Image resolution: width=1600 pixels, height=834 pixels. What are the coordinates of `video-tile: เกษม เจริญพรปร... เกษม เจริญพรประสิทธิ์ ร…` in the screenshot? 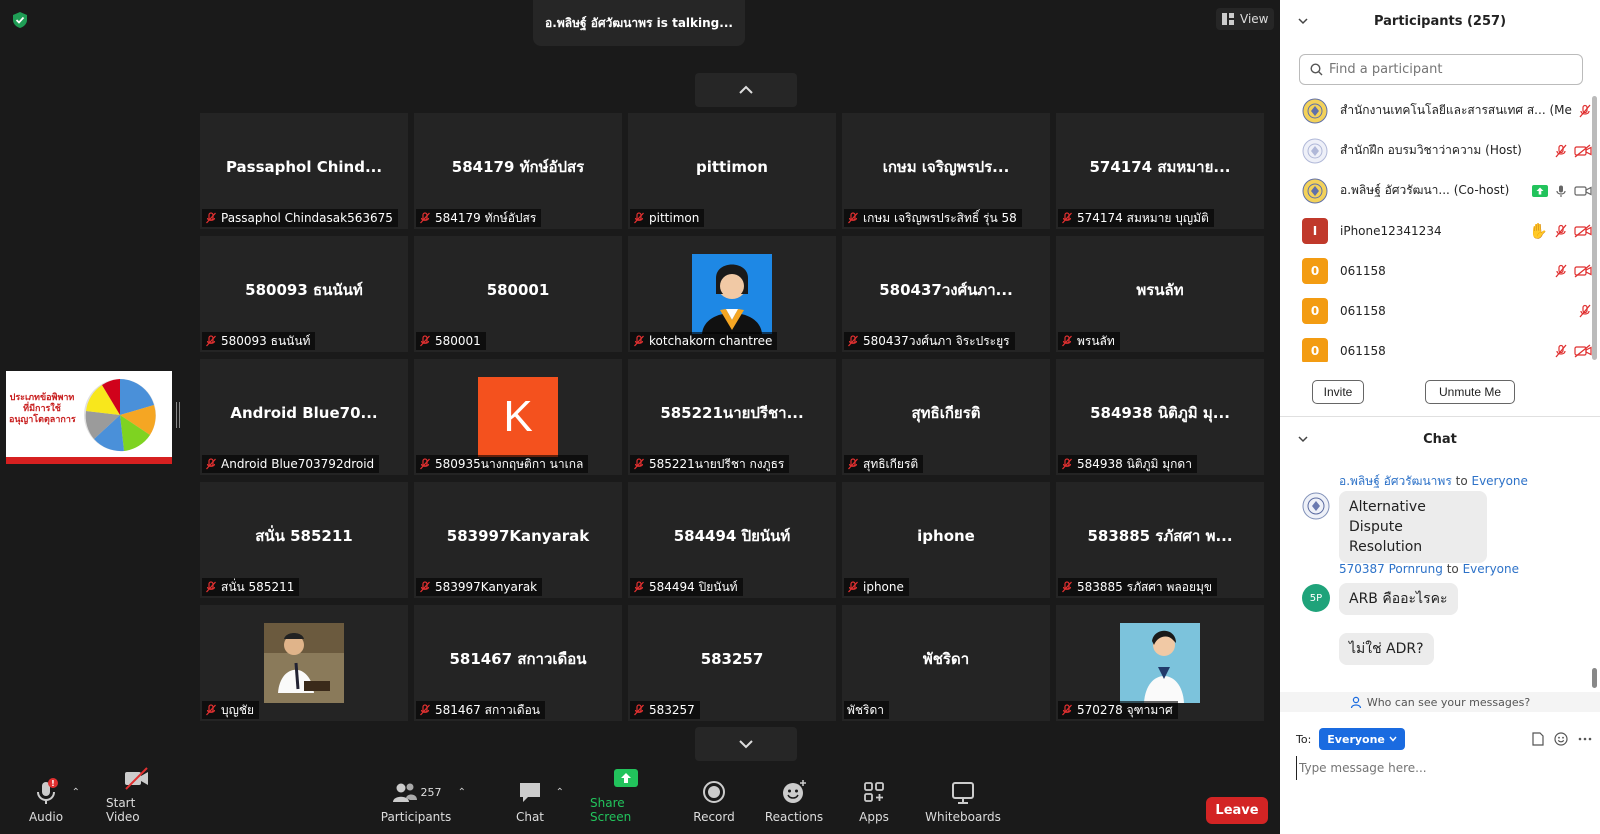 It's located at (946, 171).